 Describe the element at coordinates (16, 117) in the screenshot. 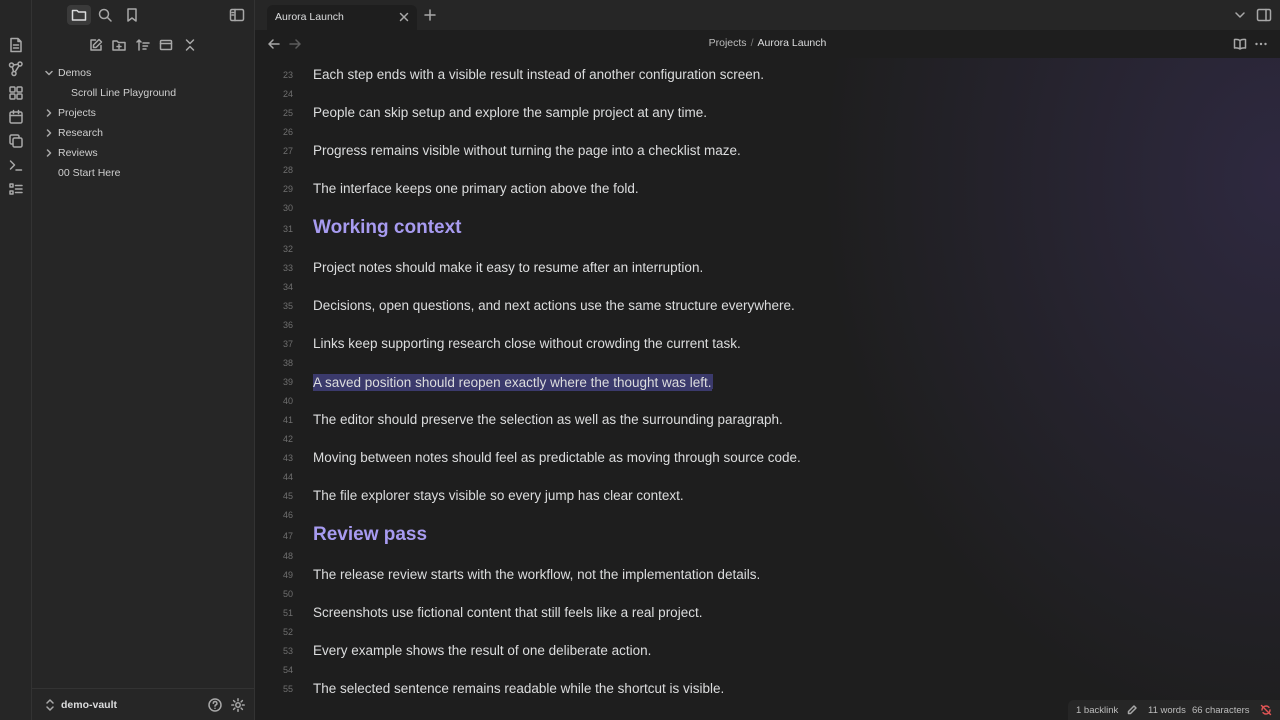

I see `calendar-icon` at that location.